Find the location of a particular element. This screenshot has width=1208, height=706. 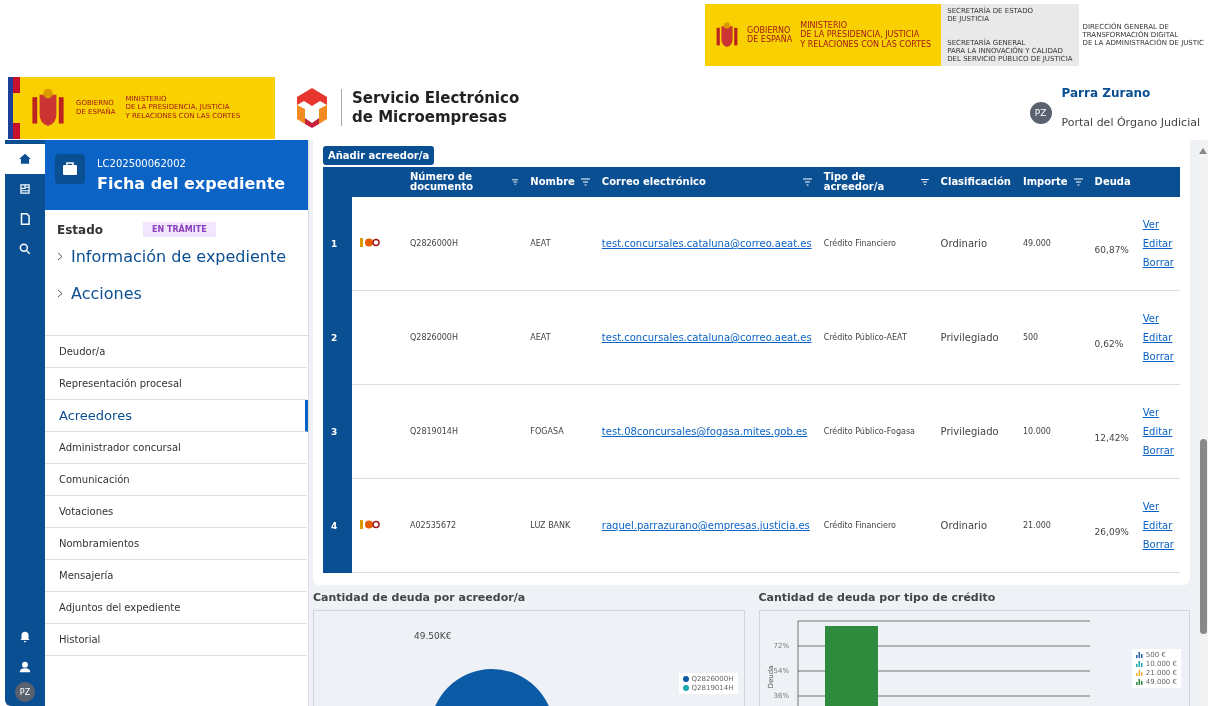

search-icon is located at coordinates (25, 249).